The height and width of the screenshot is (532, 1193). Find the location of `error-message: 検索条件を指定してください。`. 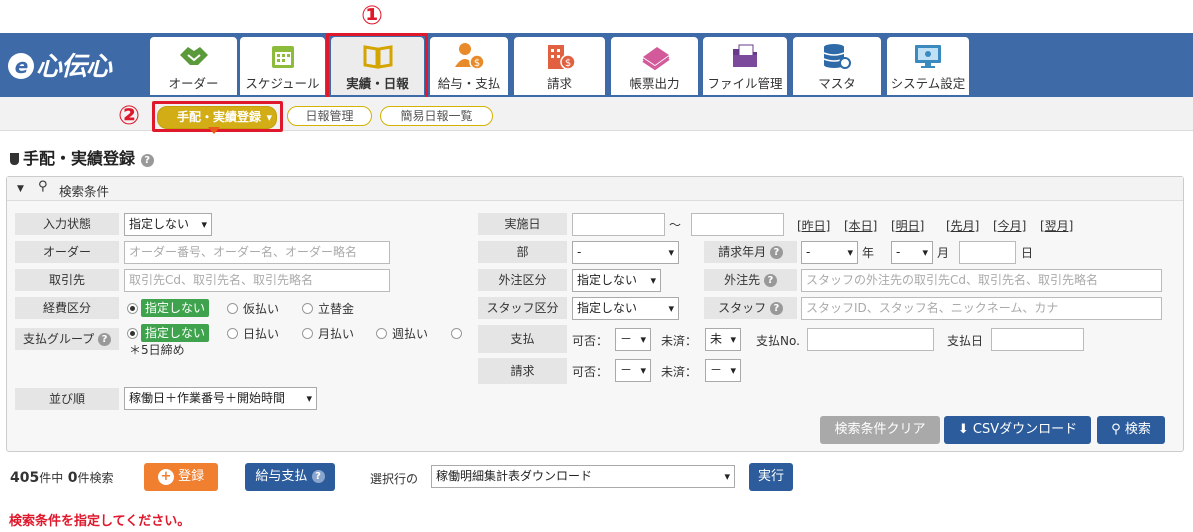

error-message: 検索条件を指定してください。 is located at coordinates (100, 521).